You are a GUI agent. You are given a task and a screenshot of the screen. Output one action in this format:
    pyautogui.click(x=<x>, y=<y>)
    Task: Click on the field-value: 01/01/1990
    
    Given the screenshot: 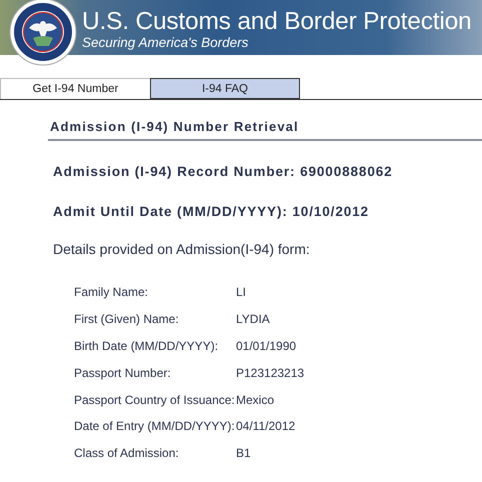 What is the action you would take?
    pyautogui.click(x=266, y=346)
    